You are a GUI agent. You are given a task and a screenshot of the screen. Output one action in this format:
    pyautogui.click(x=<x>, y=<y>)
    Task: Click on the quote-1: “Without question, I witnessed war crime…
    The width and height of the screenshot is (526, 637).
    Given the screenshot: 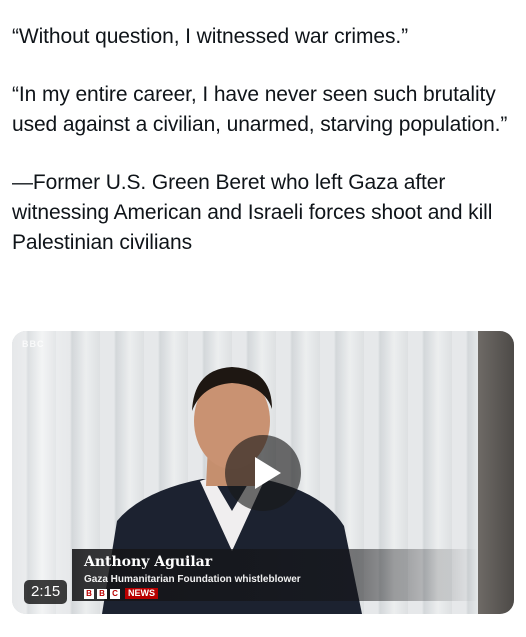 What is the action you would take?
    pyautogui.click(x=210, y=36)
    